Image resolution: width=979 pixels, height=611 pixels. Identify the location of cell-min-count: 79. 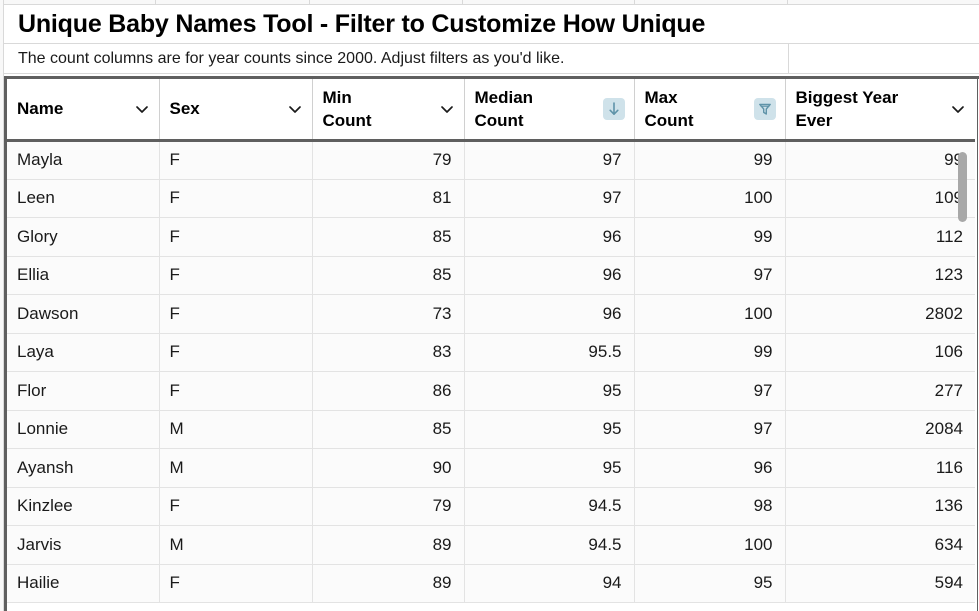
(388, 160).